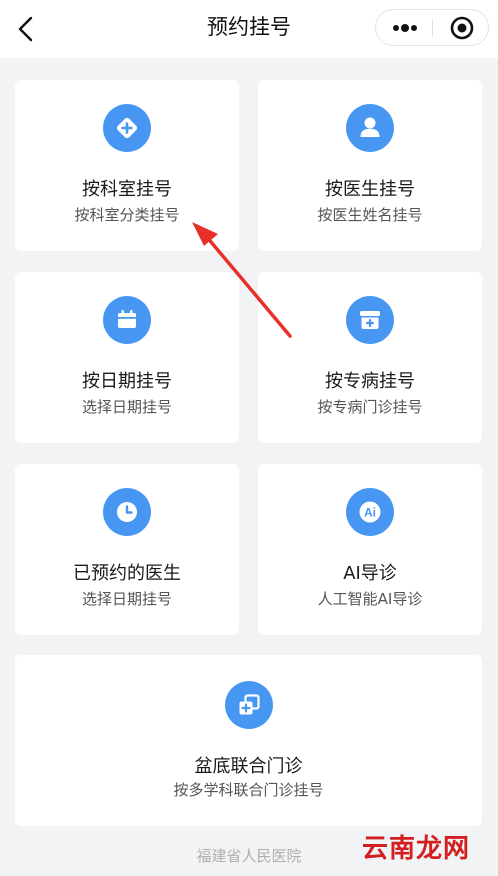 This screenshot has width=498, height=876. I want to click on ai-icon: Ai, so click(370, 512).